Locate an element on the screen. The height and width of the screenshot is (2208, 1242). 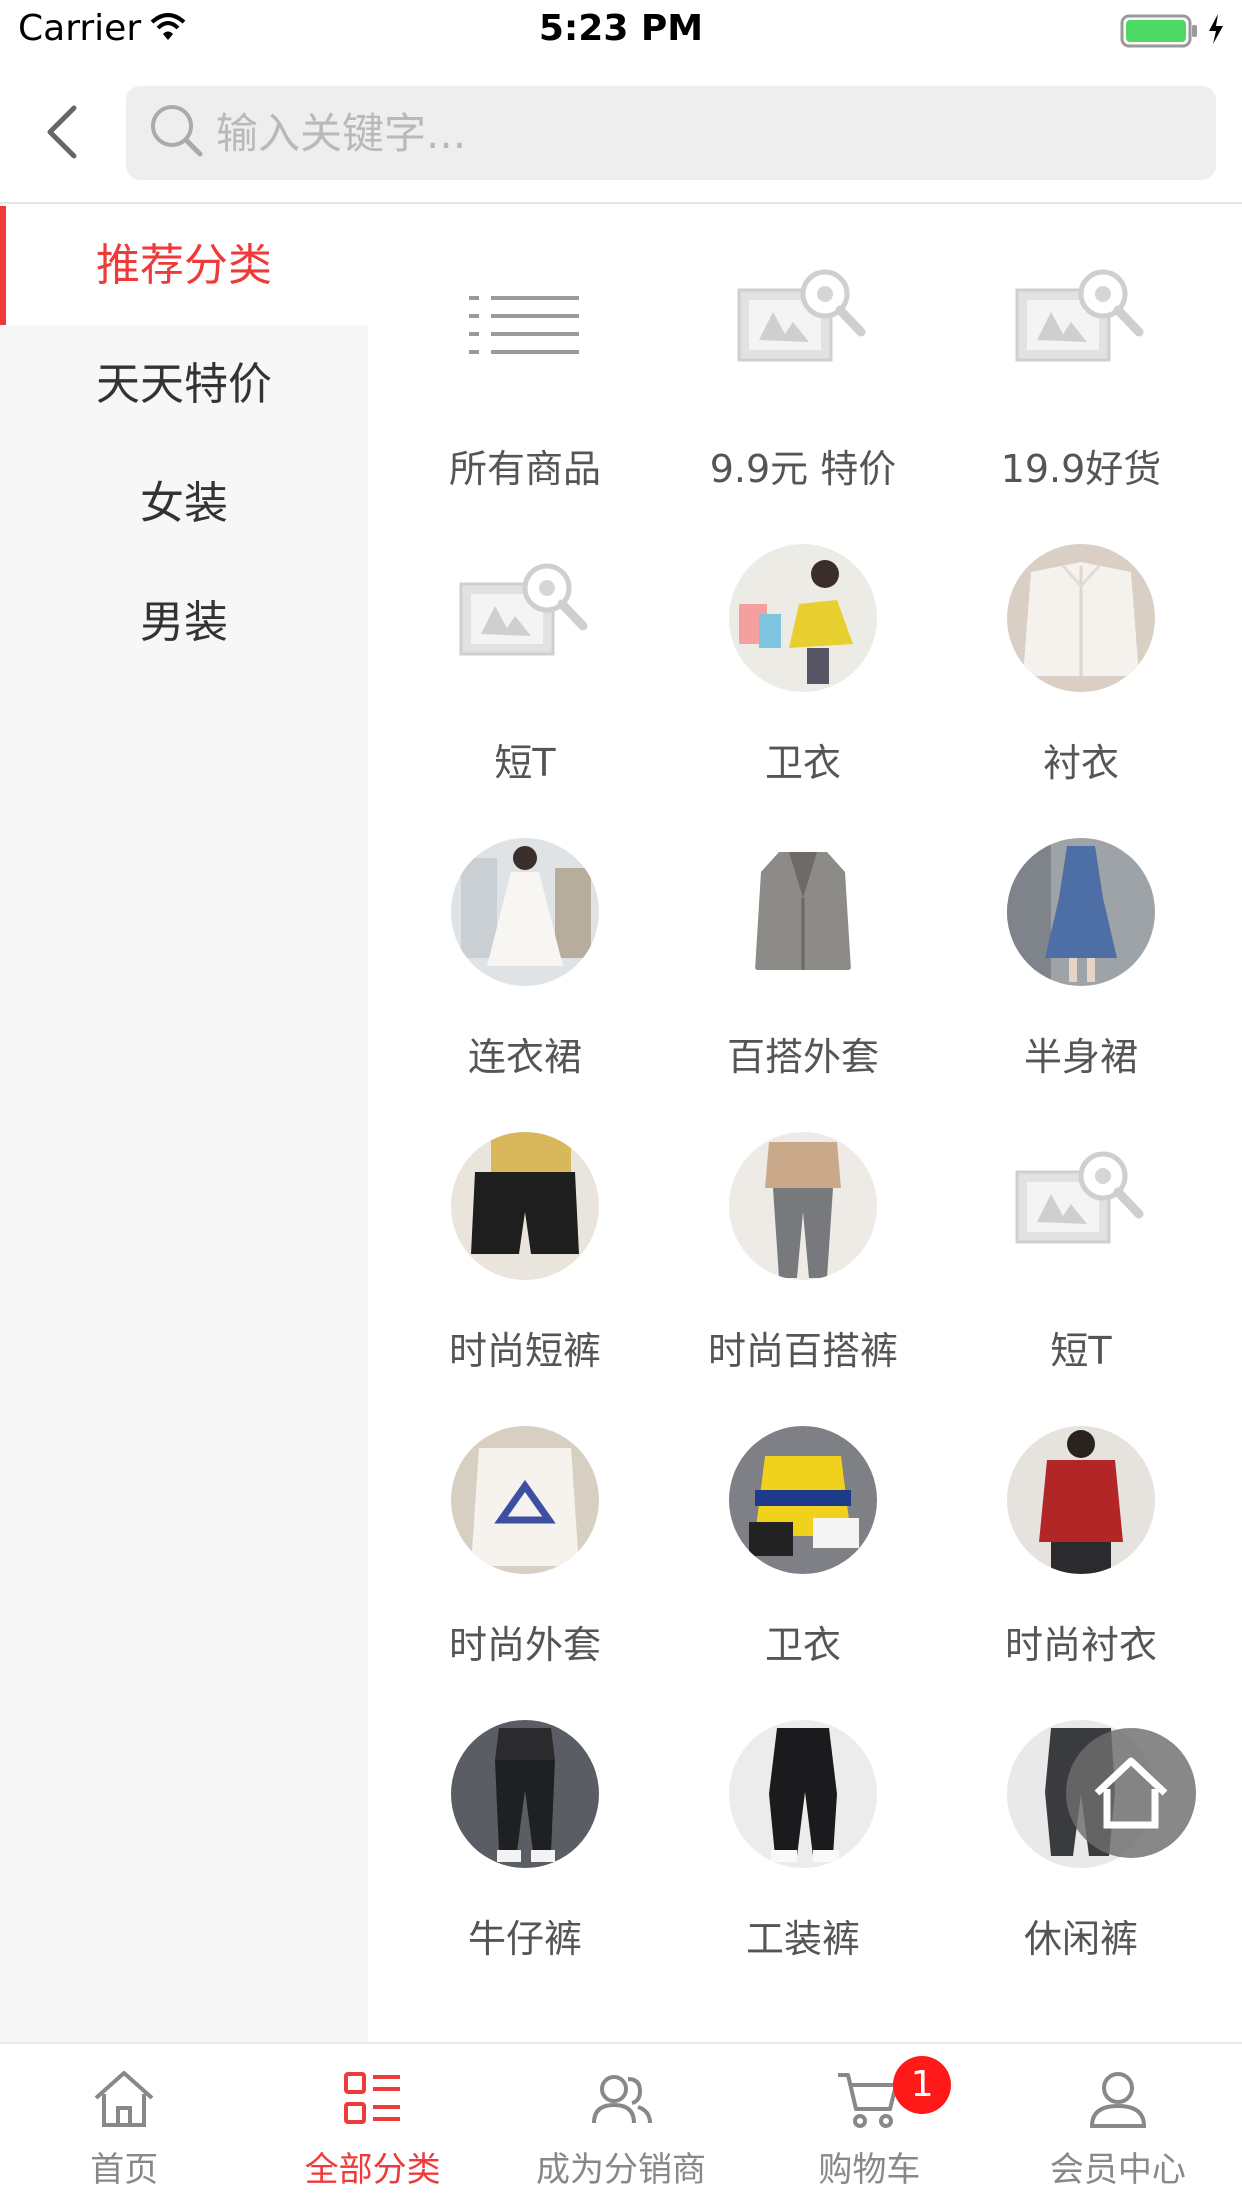
tab-become-distributor: 成为分销商 is located at coordinates (621, 2126).